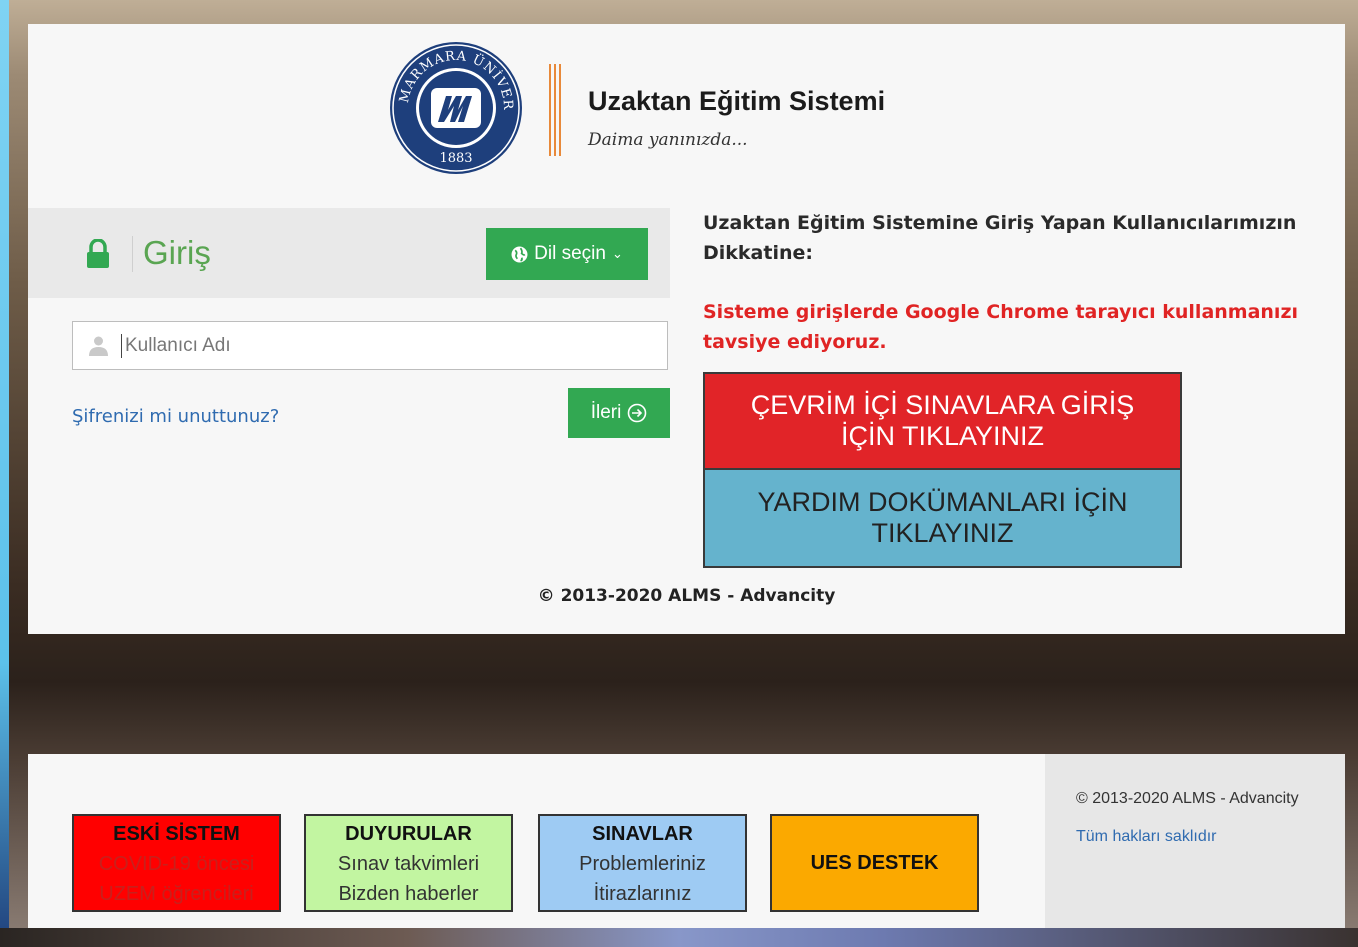  Describe the element at coordinates (4, 473) in the screenshot. I see `background-edge` at that location.